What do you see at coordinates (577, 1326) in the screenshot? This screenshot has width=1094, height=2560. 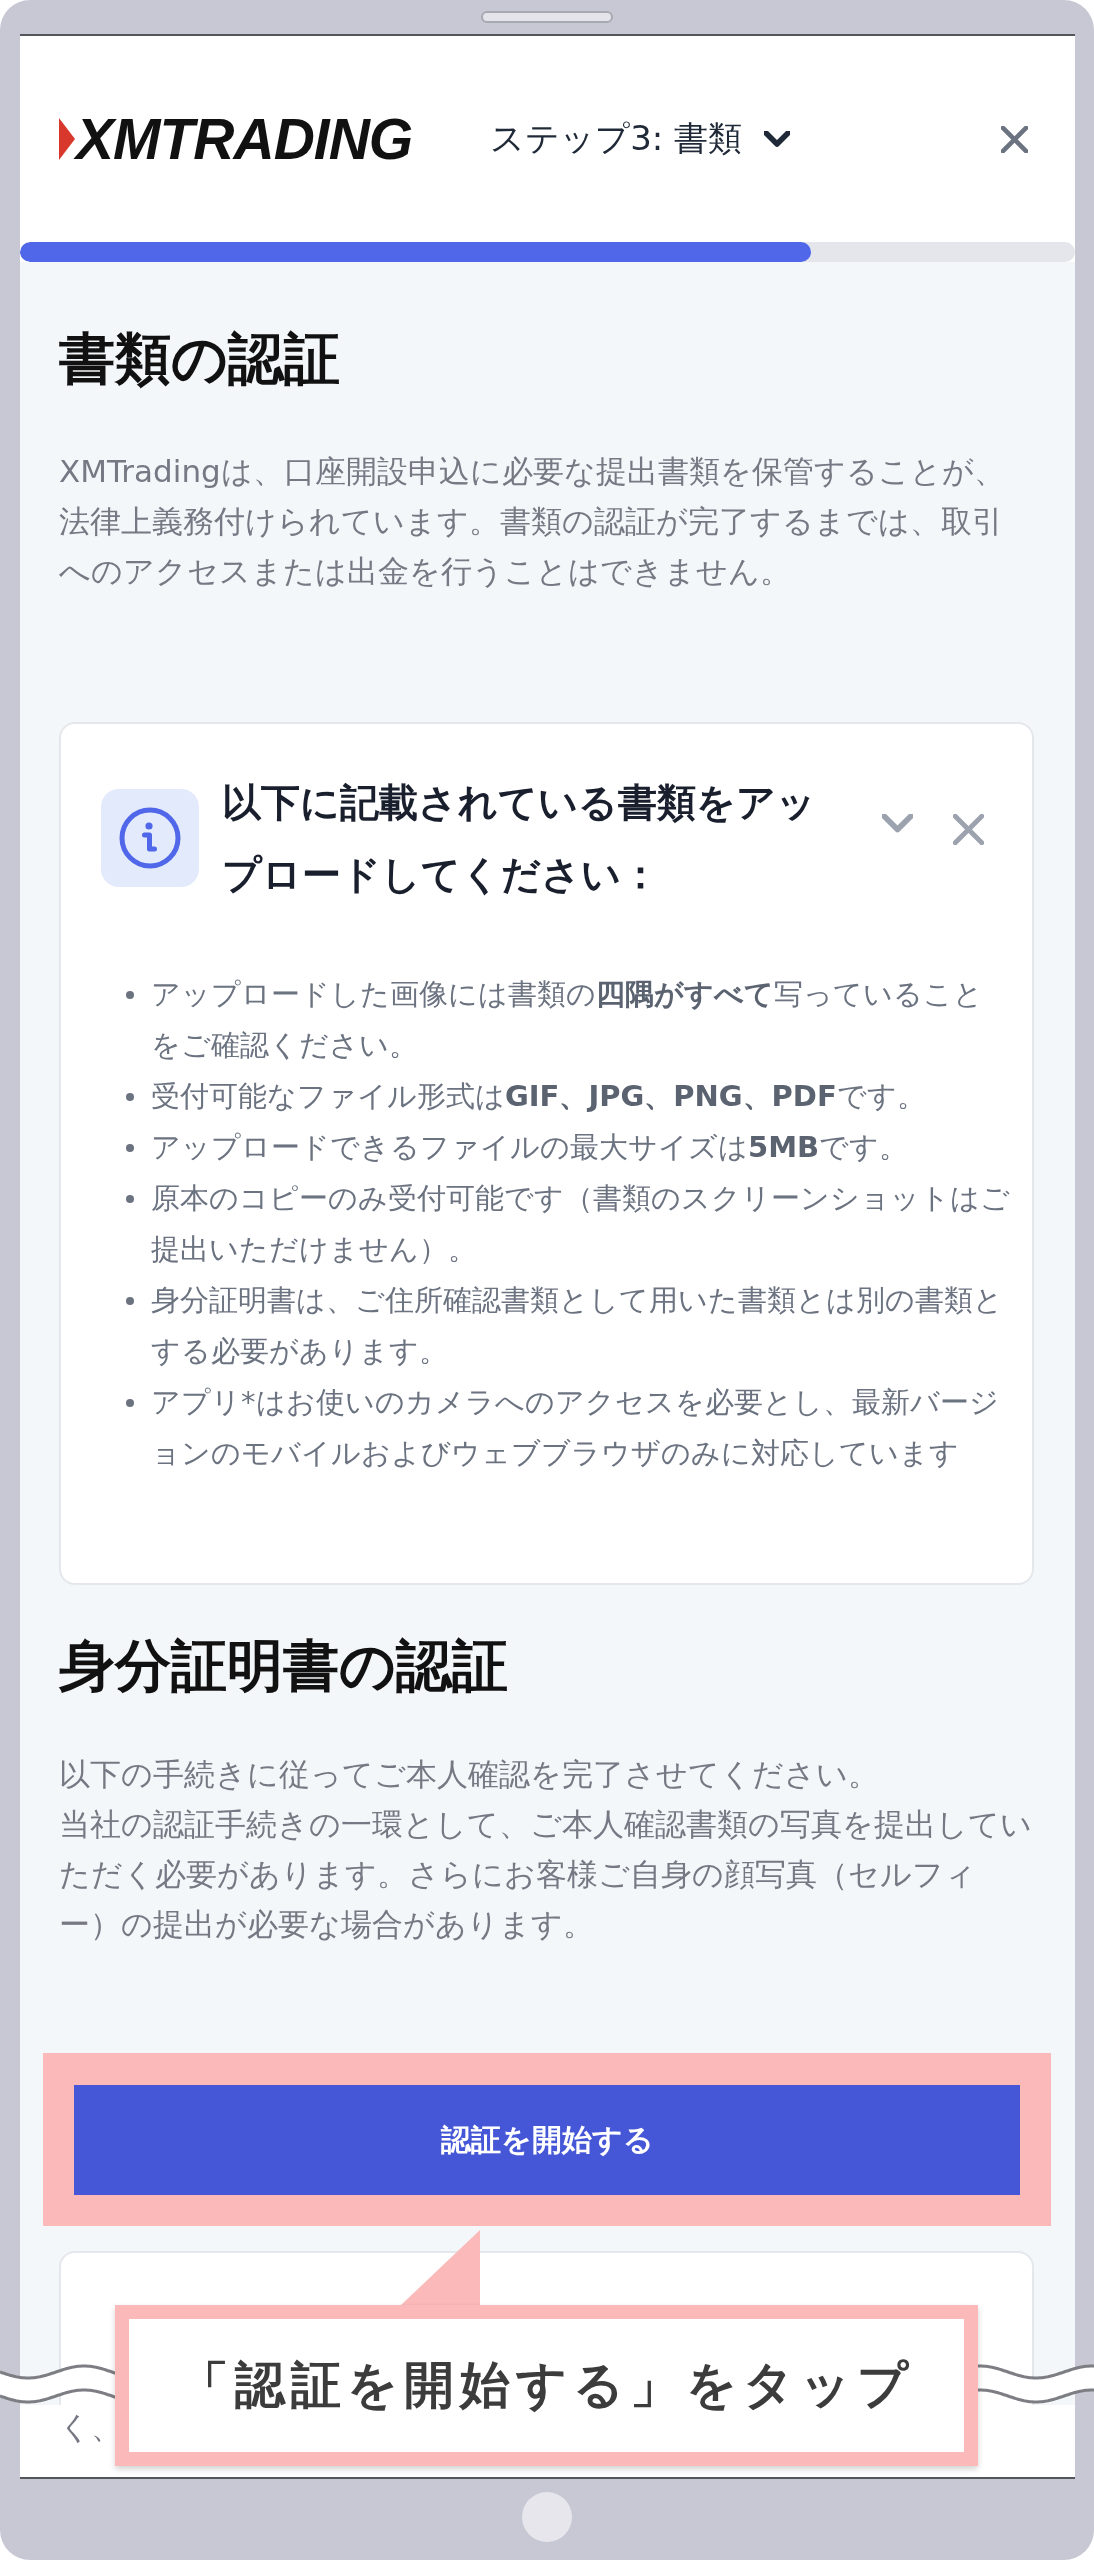 I see `requirement-text: 身分証明書は、ご住所確認書類として用いた書類とは別の書類とする必要があります。` at bounding box center [577, 1326].